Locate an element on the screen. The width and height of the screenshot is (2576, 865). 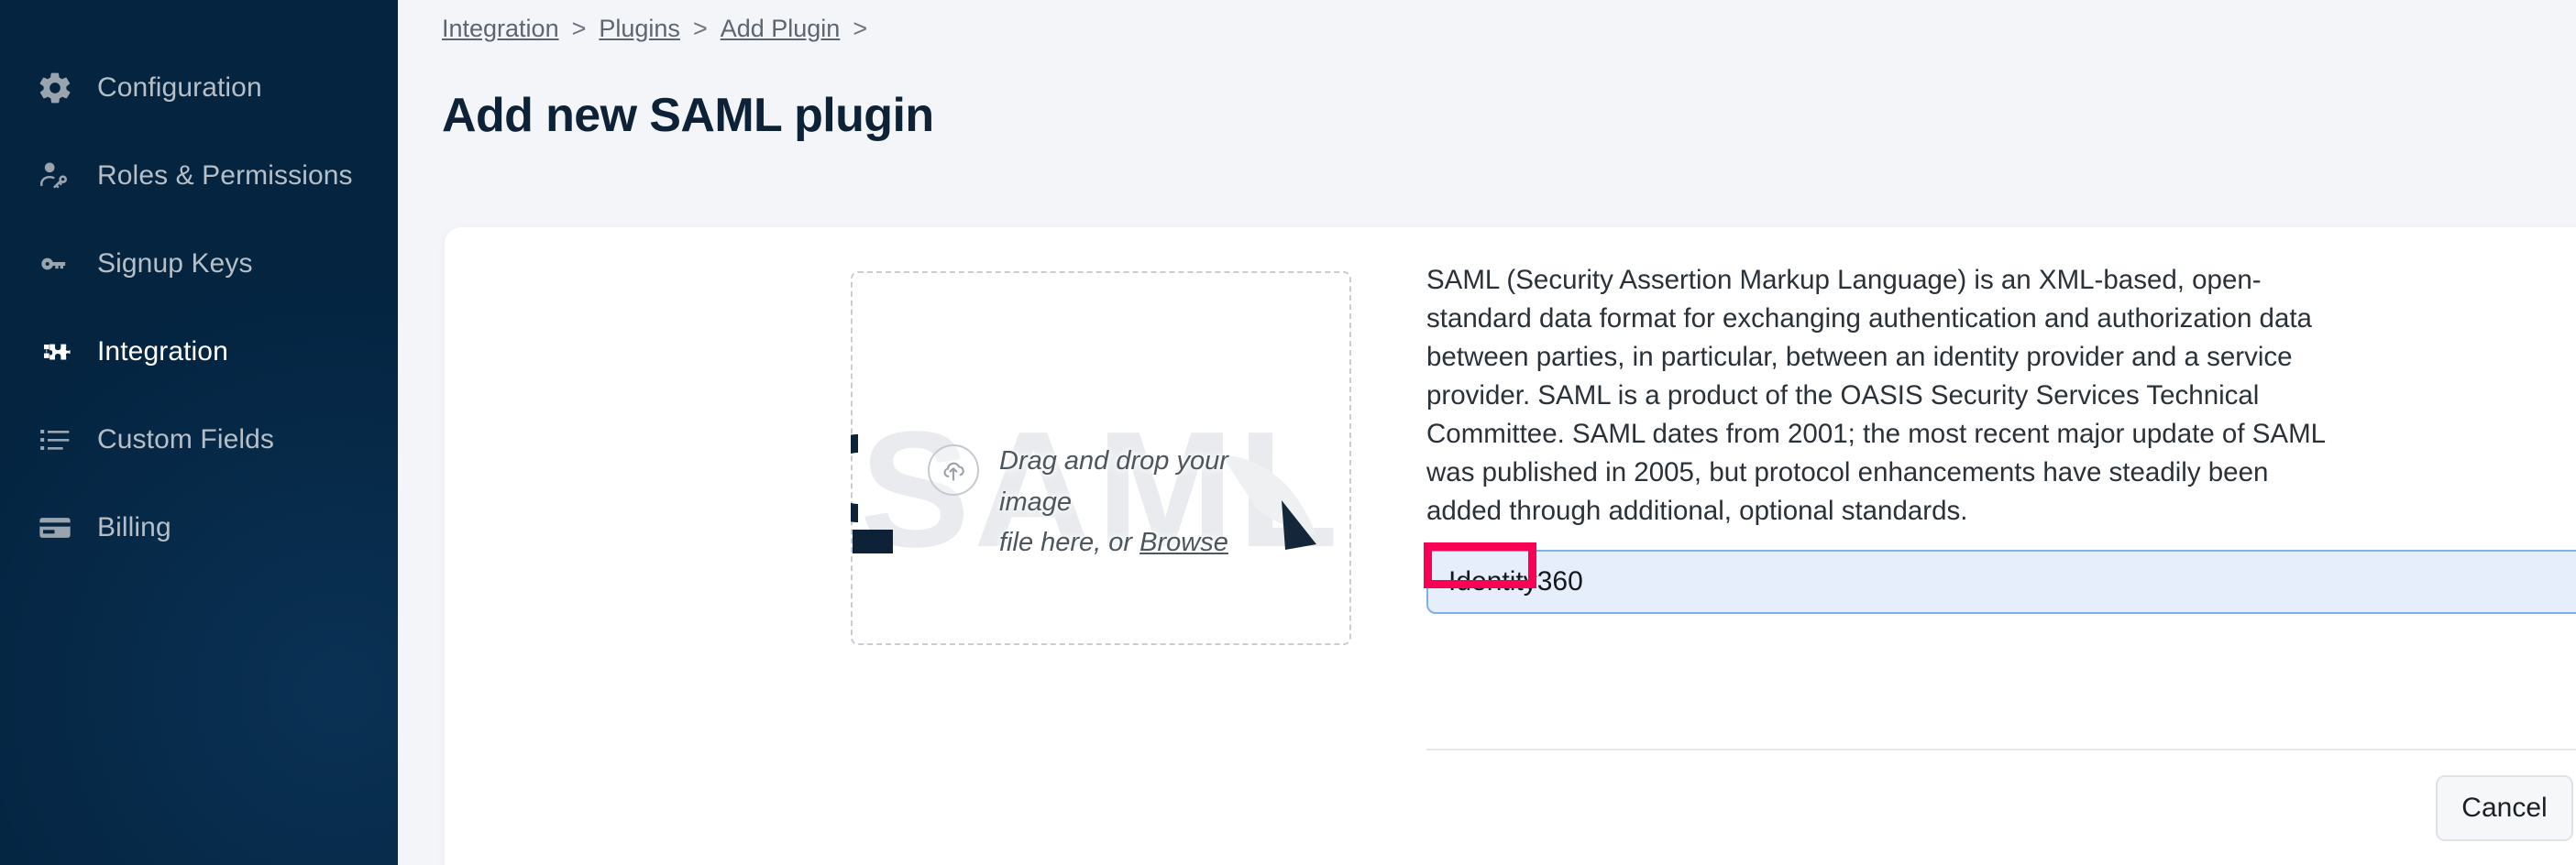
sidebar-item-billing: Billing is located at coordinates (199, 528).